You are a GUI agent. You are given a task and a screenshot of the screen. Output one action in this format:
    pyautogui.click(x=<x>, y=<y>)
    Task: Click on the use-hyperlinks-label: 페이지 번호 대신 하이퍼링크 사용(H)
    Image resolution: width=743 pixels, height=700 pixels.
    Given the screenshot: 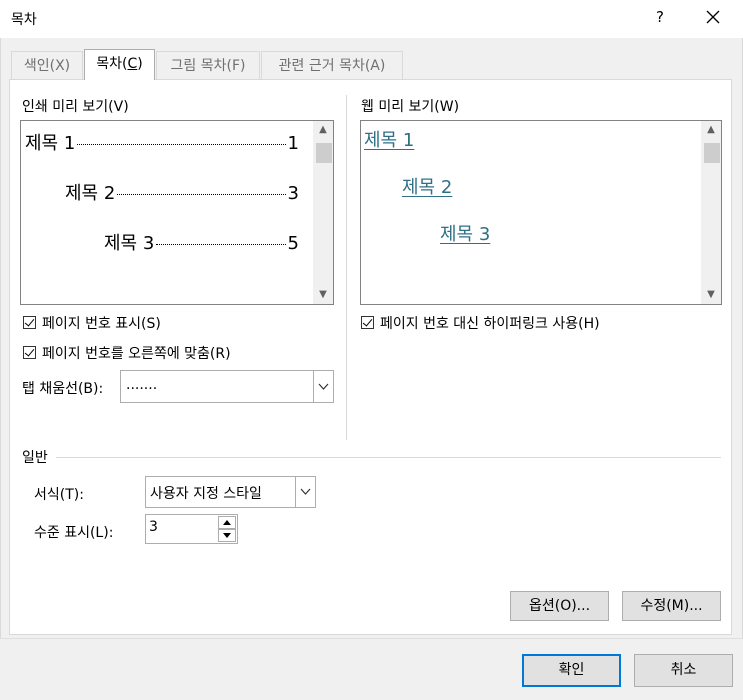 What is the action you would take?
    pyautogui.click(x=490, y=323)
    